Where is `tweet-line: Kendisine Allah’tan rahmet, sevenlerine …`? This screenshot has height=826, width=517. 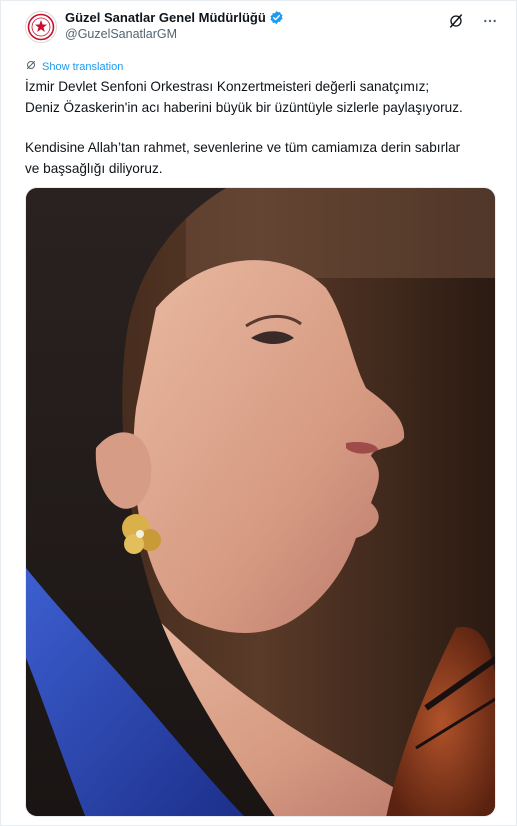
tweet-line: Kendisine Allah’tan rahmet, sevenlerine … is located at coordinates (243, 147).